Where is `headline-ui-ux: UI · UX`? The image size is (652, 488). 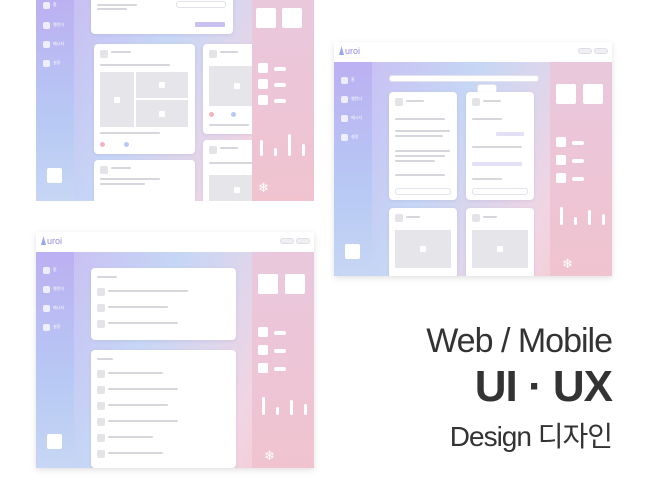
headline-ui-ux: UI · UX is located at coordinates (543, 386).